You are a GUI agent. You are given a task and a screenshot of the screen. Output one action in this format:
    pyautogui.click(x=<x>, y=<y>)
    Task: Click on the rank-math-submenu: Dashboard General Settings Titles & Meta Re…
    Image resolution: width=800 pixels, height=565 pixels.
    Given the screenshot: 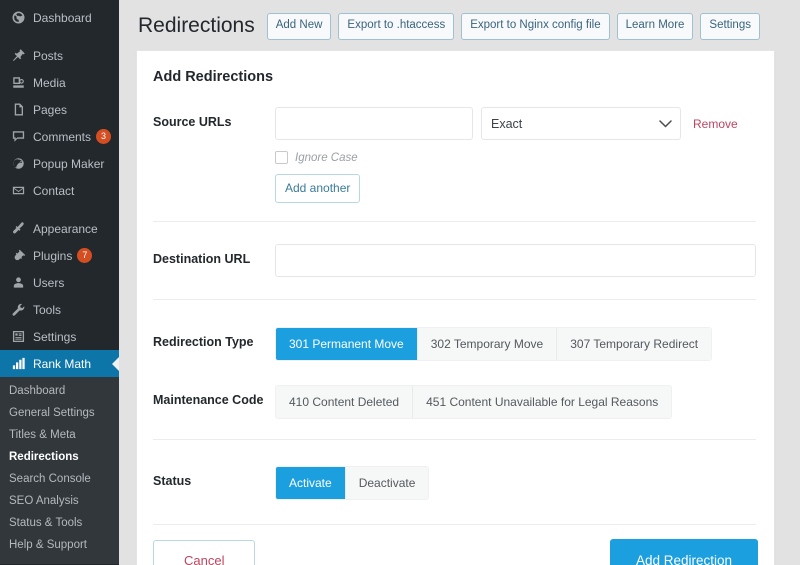 What is the action you would take?
    pyautogui.click(x=59, y=470)
    